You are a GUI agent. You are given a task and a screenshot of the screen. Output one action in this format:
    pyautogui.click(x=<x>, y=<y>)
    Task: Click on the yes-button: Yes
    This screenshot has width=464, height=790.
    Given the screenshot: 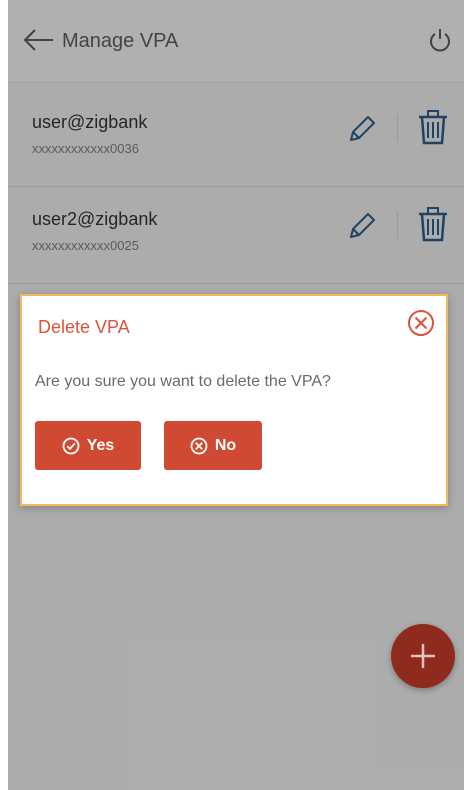 What is the action you would take?
    pyautogui.click(x=88, y=445)
    